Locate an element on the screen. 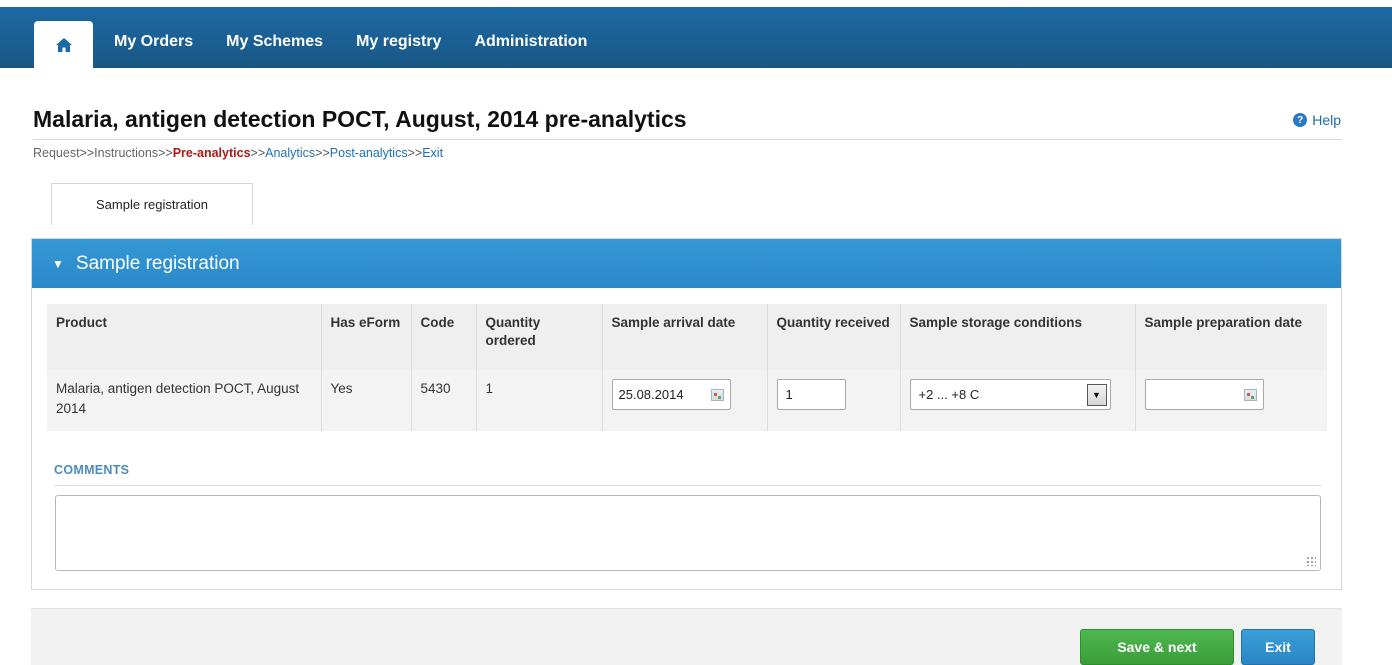 This screenshot has height=665, width=1392. arrival-date-cell: 25.08.2014 is located at coordinates (685, 400).